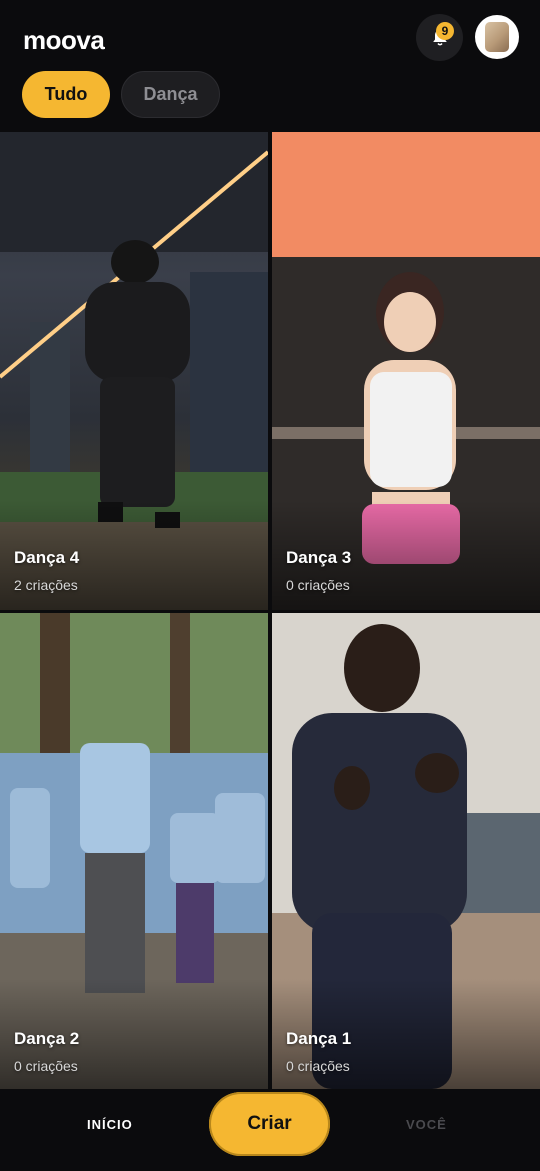 This screenshot has height=1171, width=540. I want to click on notification-badge: 9, so click(445, 31).